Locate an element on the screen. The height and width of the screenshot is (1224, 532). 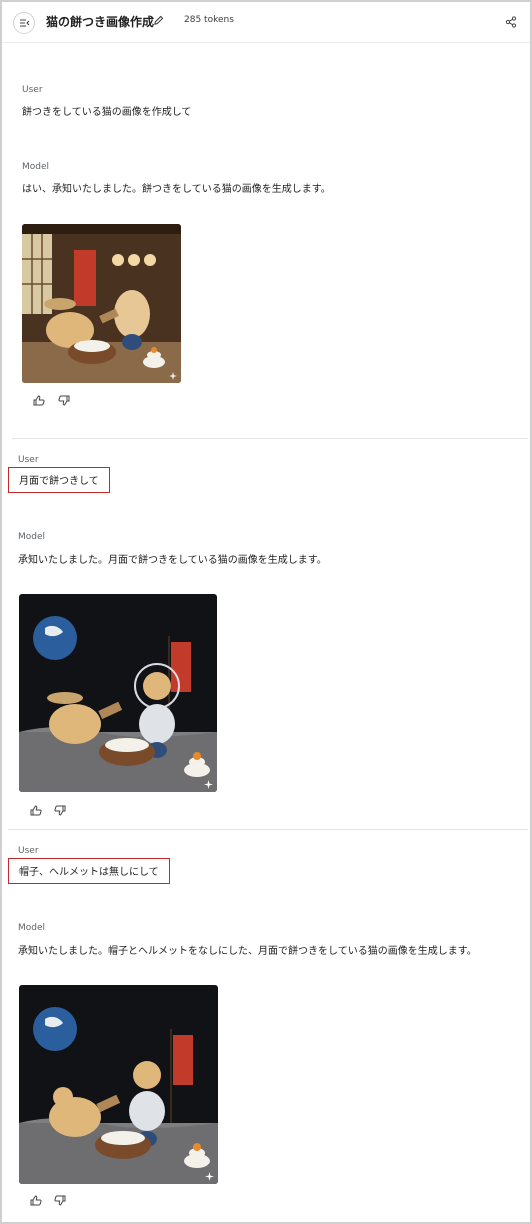
menu-collapse-icon is located at coordinates (25, 23).